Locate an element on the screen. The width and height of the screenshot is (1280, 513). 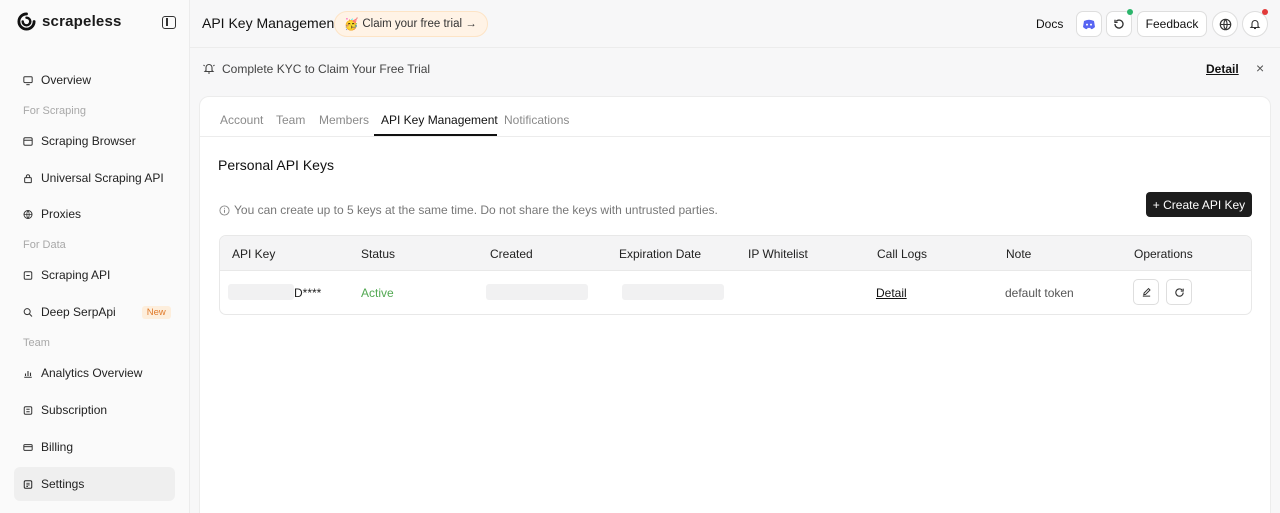
api-icon is located at coordinates (28, 275).